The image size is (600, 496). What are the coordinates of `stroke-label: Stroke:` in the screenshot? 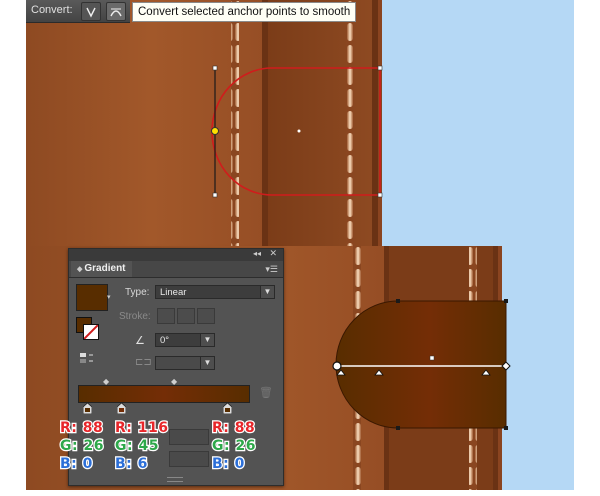 It's located at (135, 316).